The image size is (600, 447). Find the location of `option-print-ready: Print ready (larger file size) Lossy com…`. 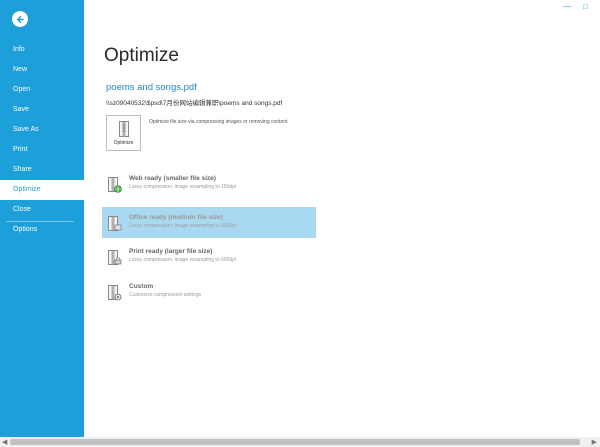

option-print-ready: Print ready (larger file size) Lossy com… is located at coordinates (209, 256).